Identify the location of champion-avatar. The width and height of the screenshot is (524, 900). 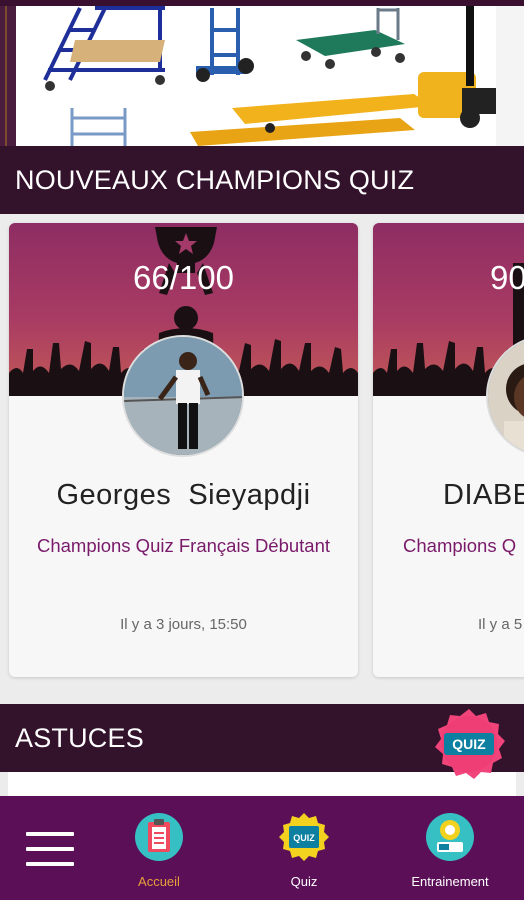
(183, 396).